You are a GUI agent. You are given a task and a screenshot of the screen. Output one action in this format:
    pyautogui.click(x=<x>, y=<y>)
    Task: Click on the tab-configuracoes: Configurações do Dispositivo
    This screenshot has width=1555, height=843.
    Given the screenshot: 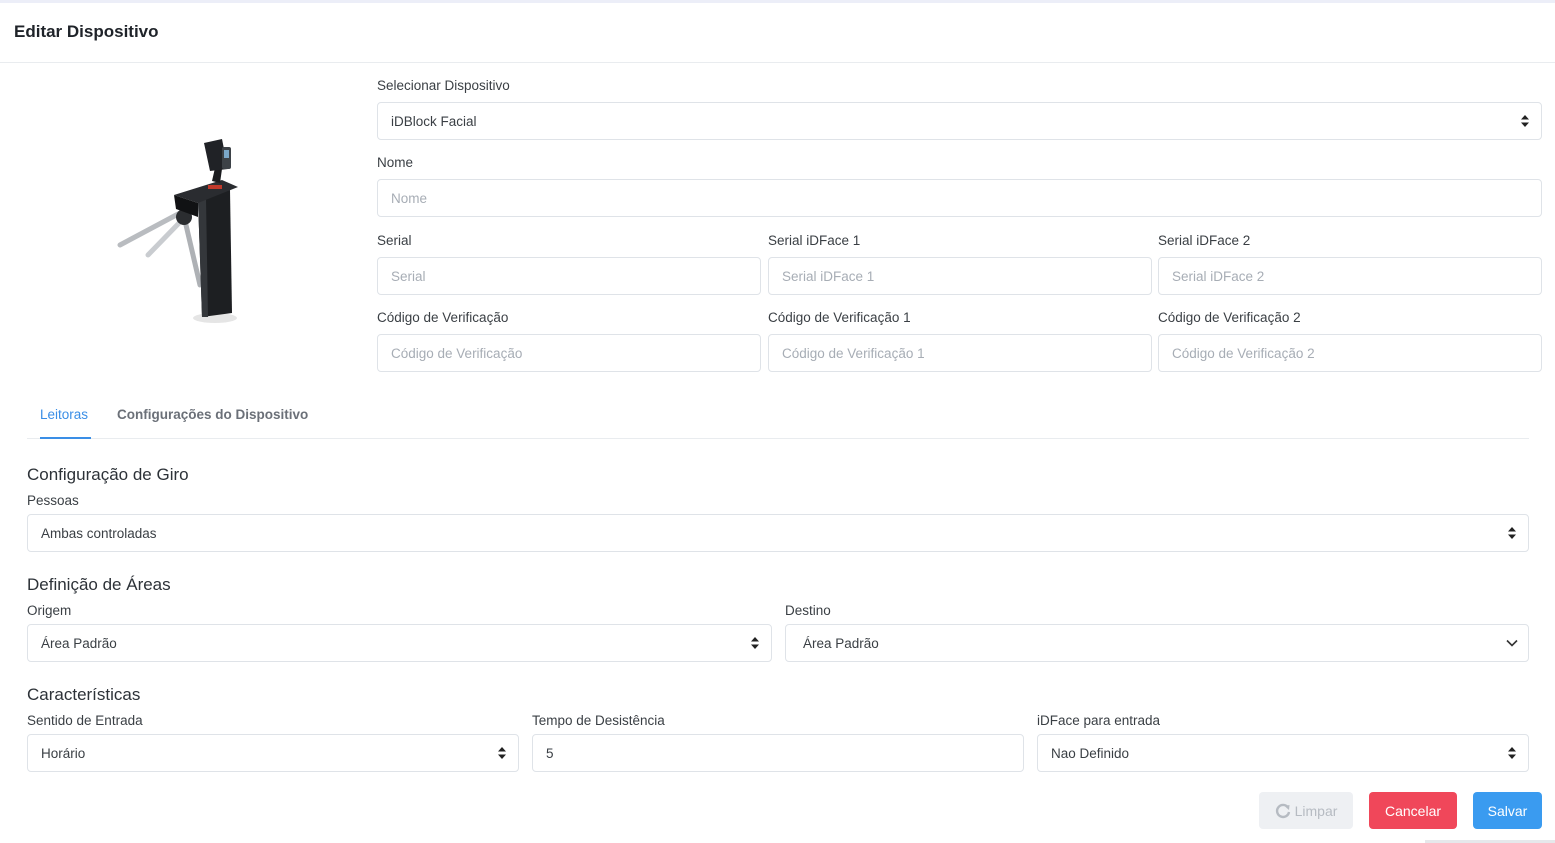 What is the action you would take?
    pyautogui.click(x=212, y=414)
    